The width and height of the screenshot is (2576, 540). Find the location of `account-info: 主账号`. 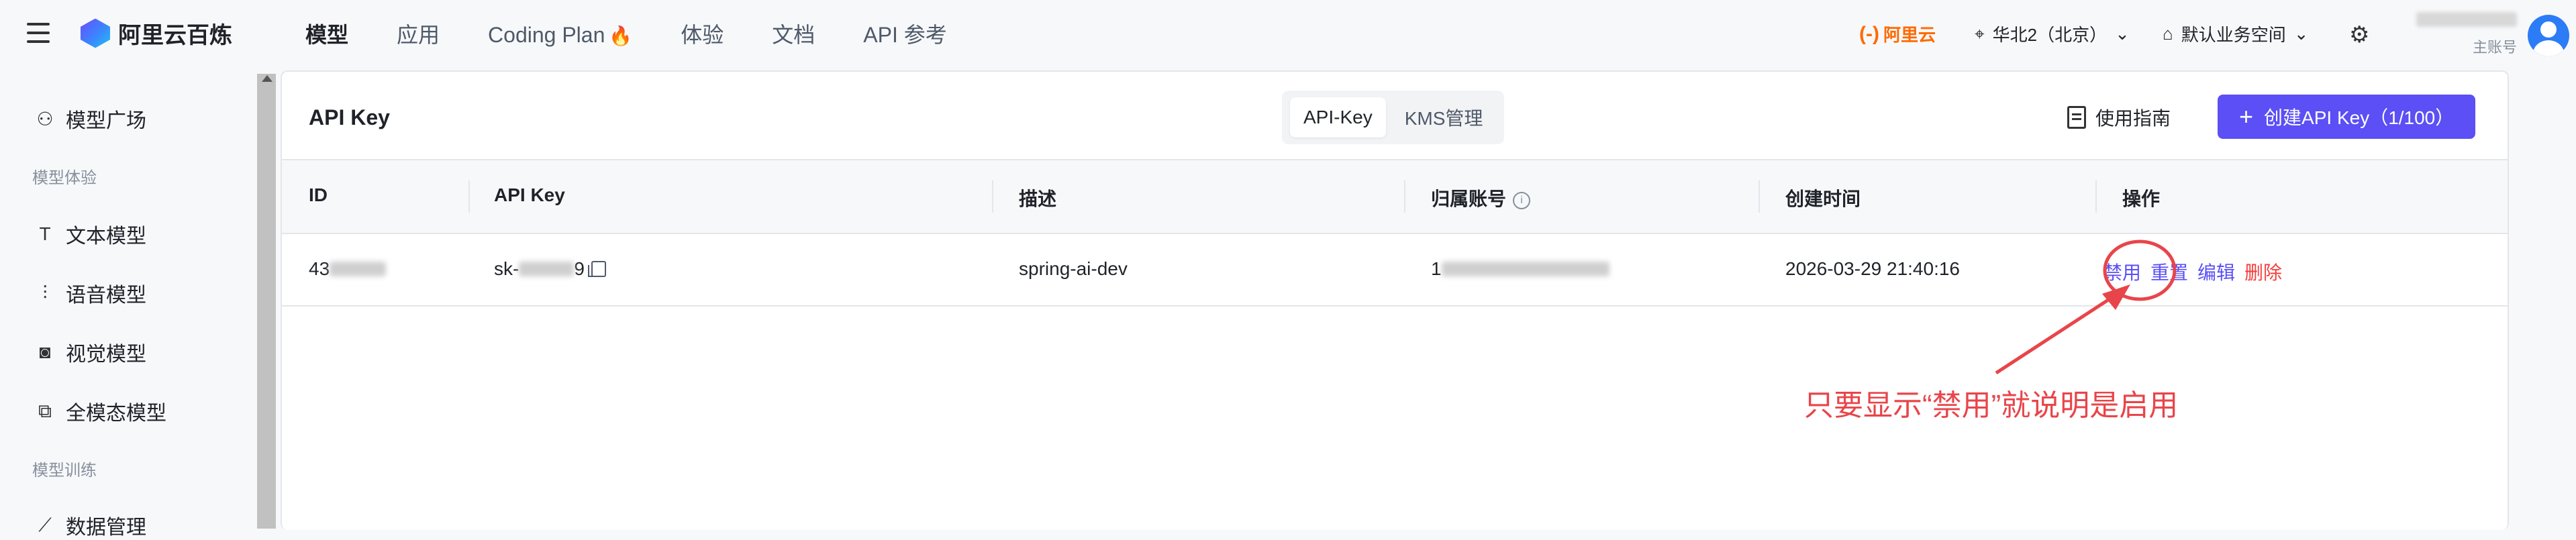

account-info: 主账号 is located at coordinates (2460, 34).